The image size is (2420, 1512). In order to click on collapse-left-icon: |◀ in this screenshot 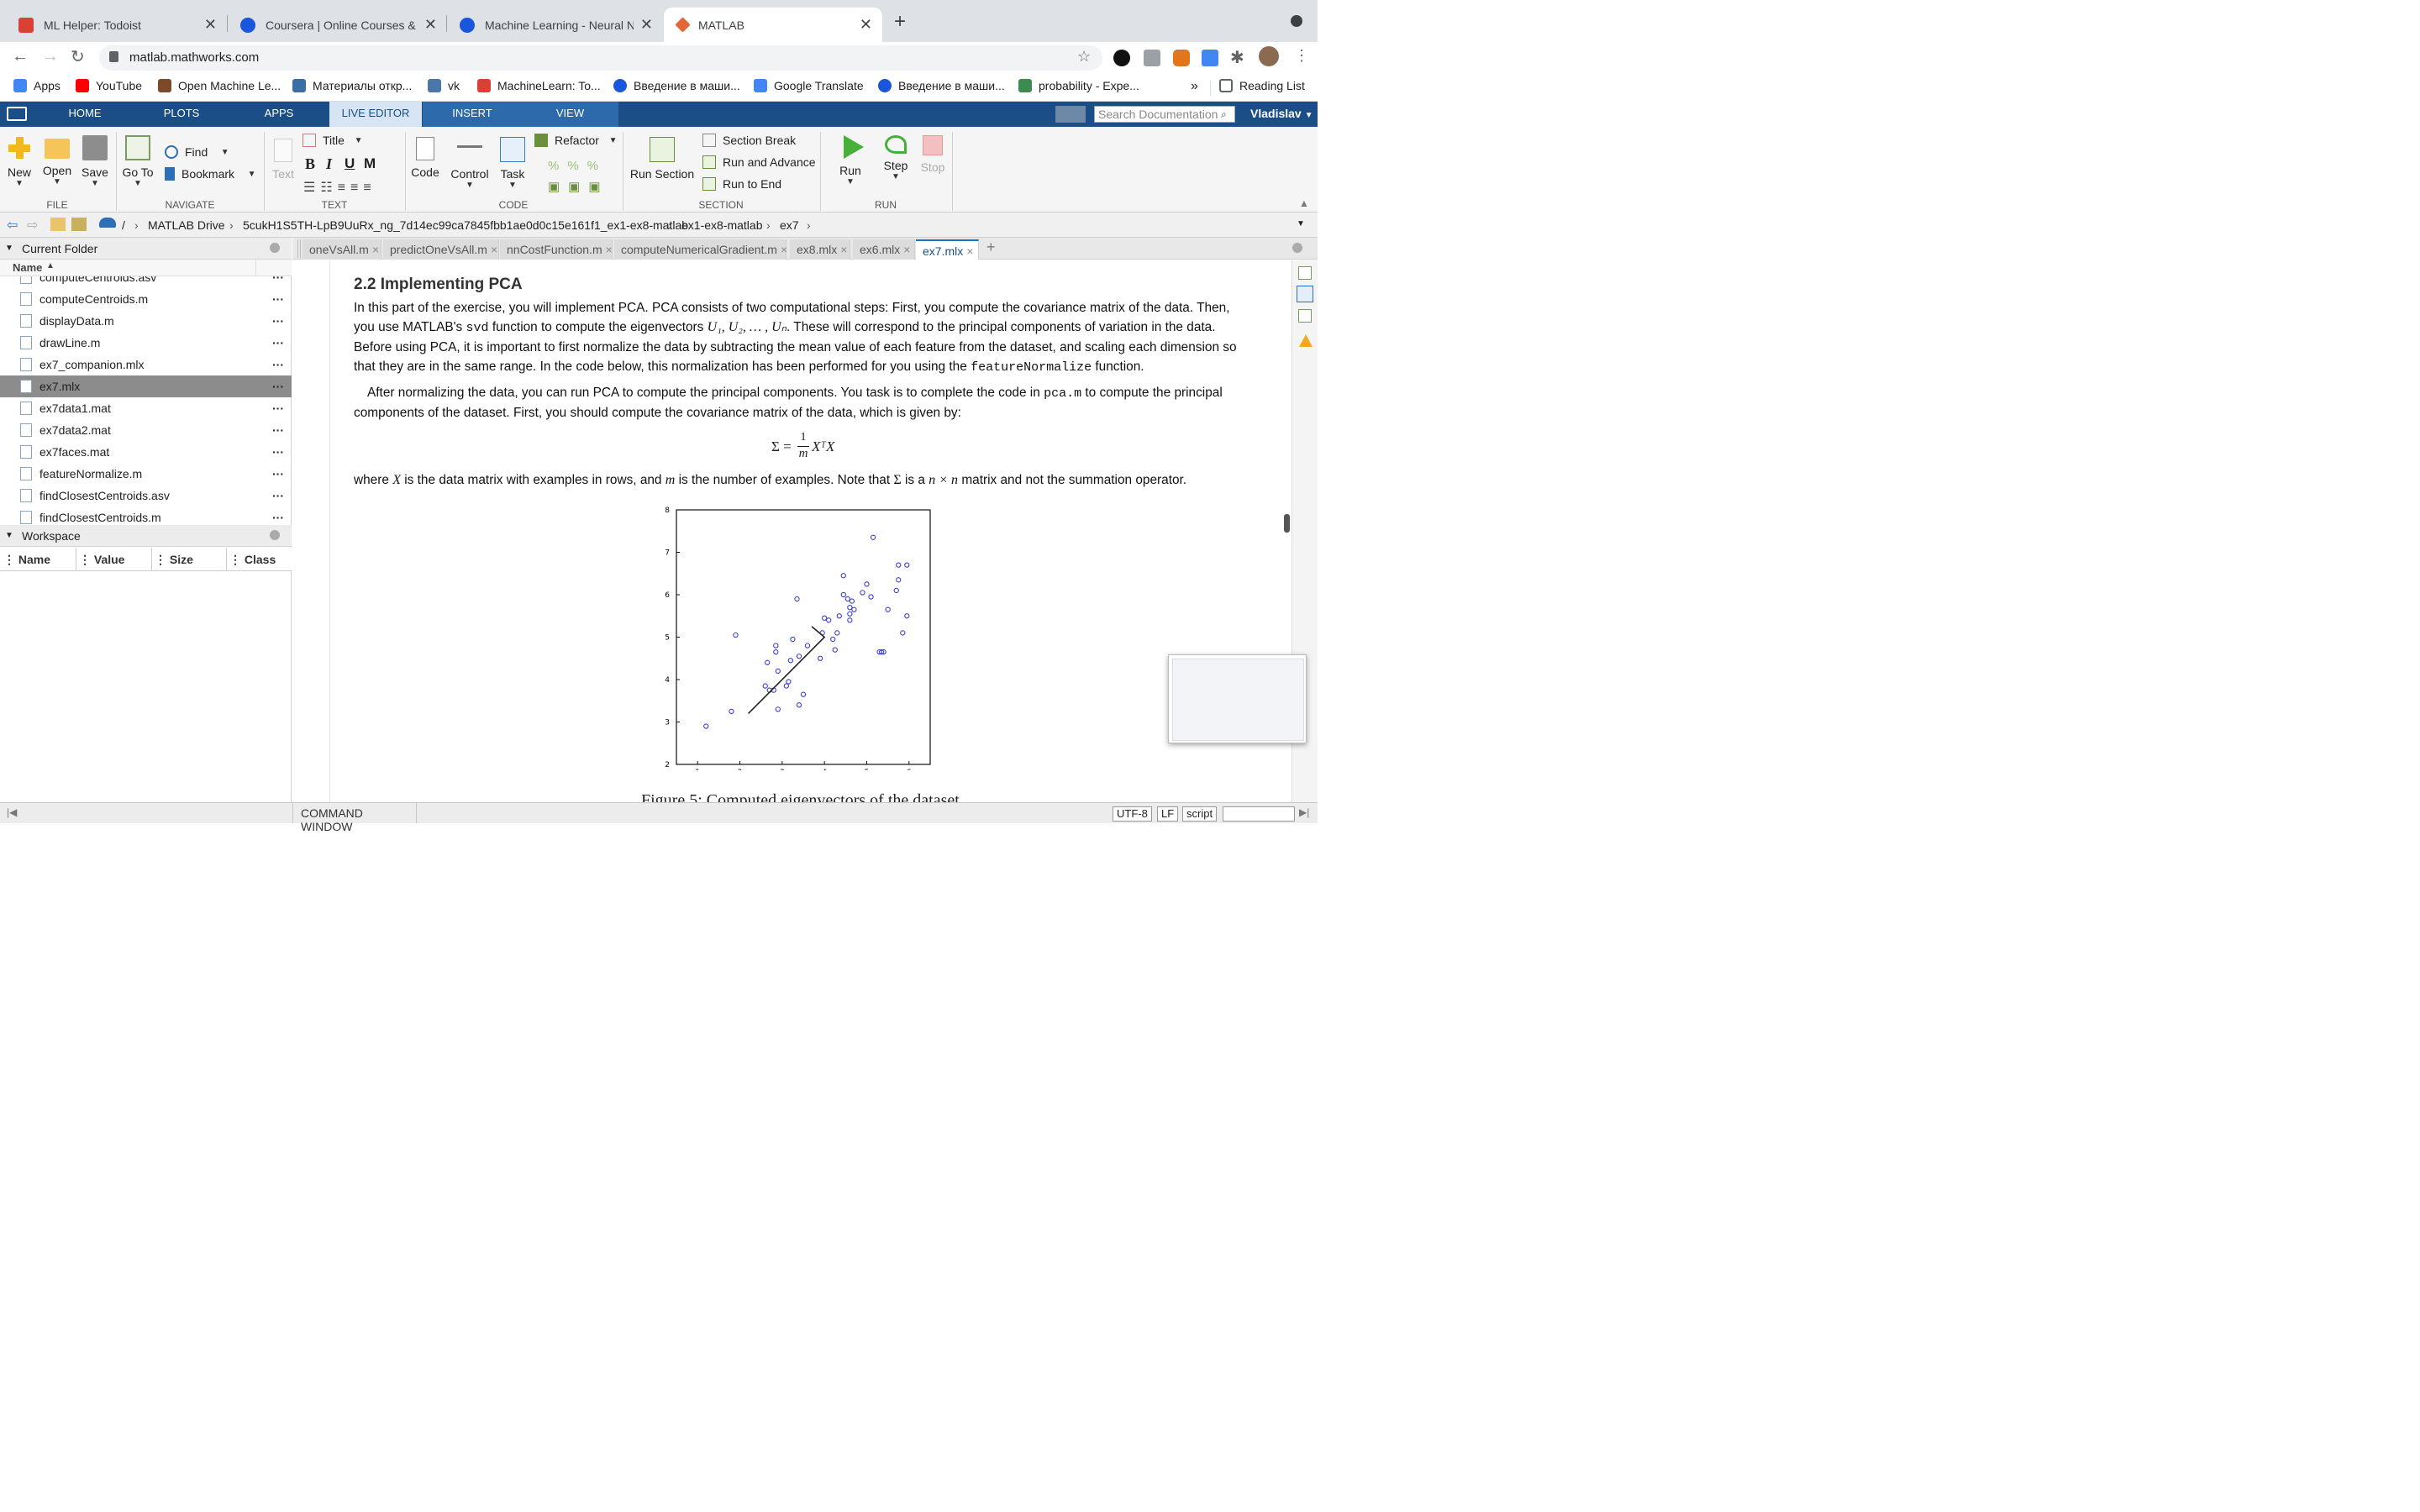, I will do `click(12, 812)`.